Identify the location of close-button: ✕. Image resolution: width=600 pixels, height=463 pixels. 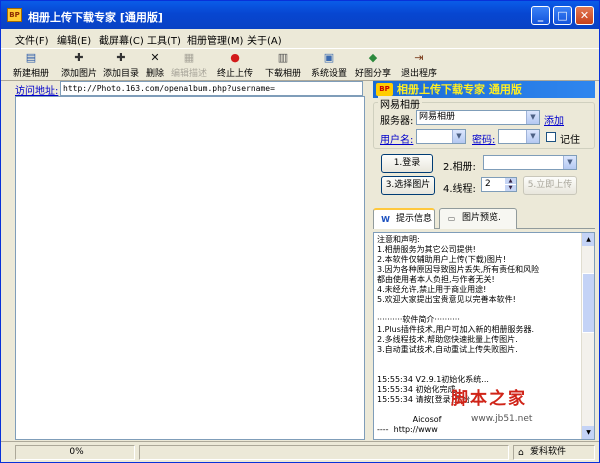
(584, 15).